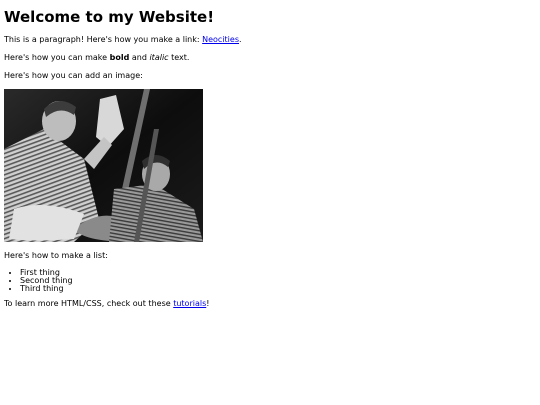 This screenshot has width=540, height=405. Describe the element at coordinates (159, 57) in the screenshot. I see `italic-text: italic` at that location.